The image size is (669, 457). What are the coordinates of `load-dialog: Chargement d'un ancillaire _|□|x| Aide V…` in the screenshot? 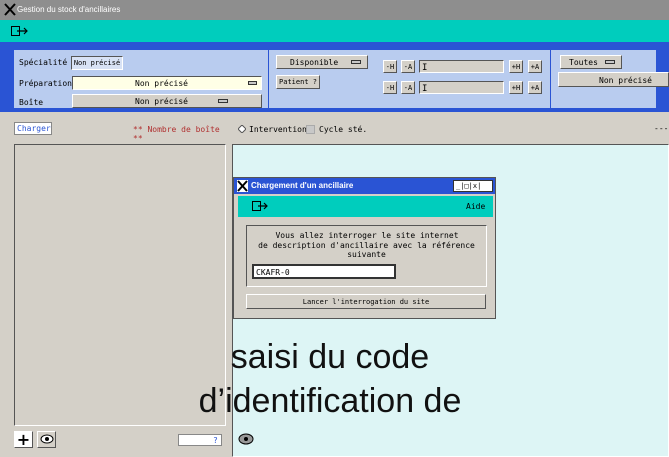 It's located at (364, 248).